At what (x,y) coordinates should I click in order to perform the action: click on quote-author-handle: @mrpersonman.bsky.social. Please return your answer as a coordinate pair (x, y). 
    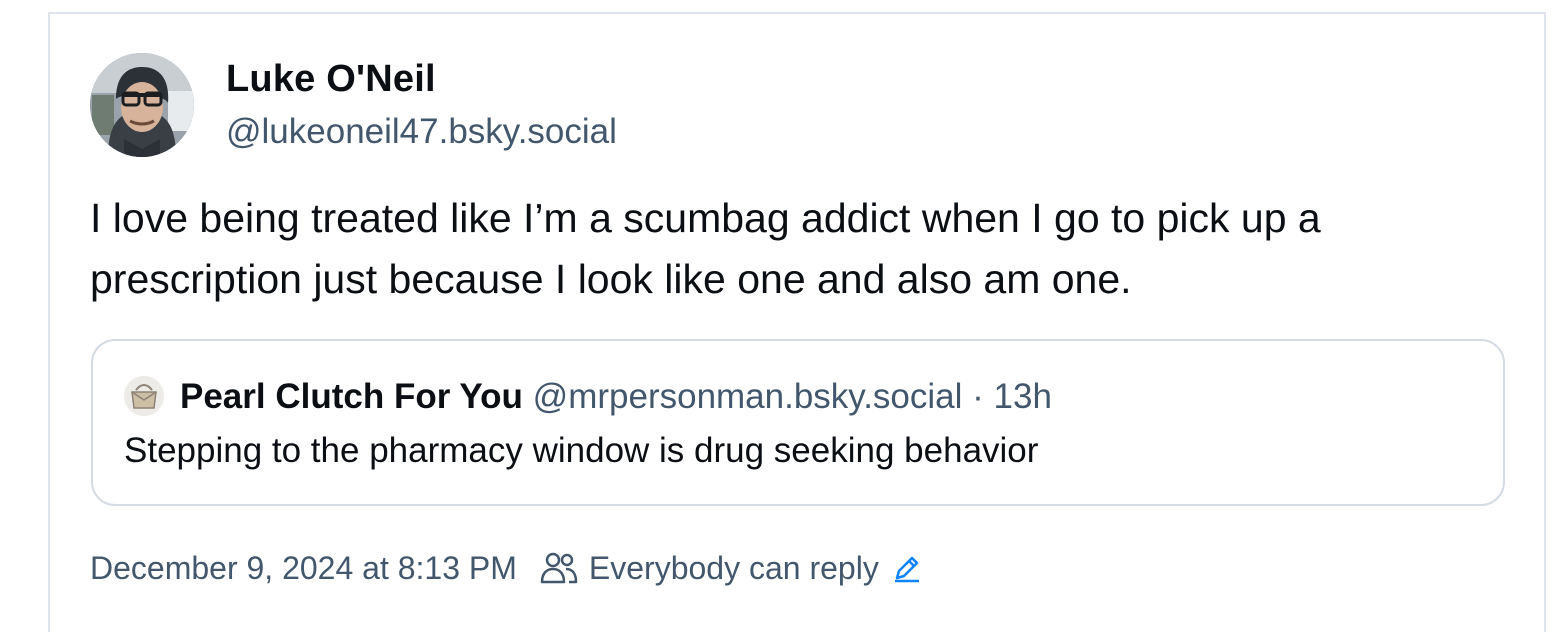
    Looking at the image, I should click on (748, 396).